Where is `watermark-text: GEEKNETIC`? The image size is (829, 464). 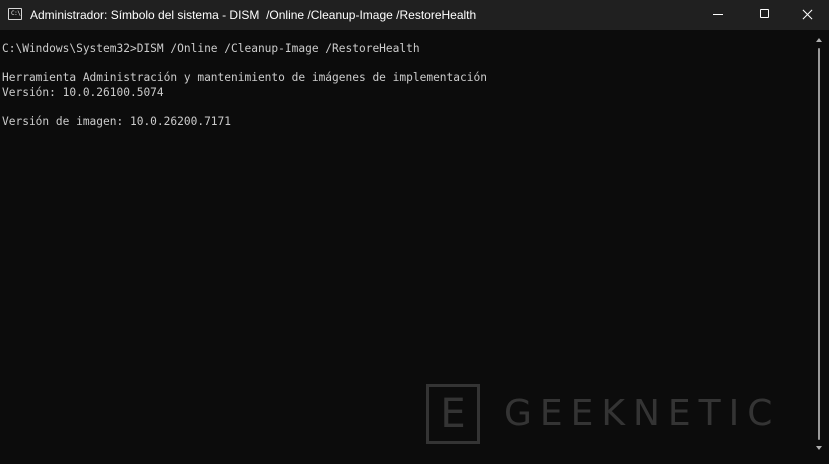 watermark-text: GEEKNETIC is located at coordinates (642, 413).